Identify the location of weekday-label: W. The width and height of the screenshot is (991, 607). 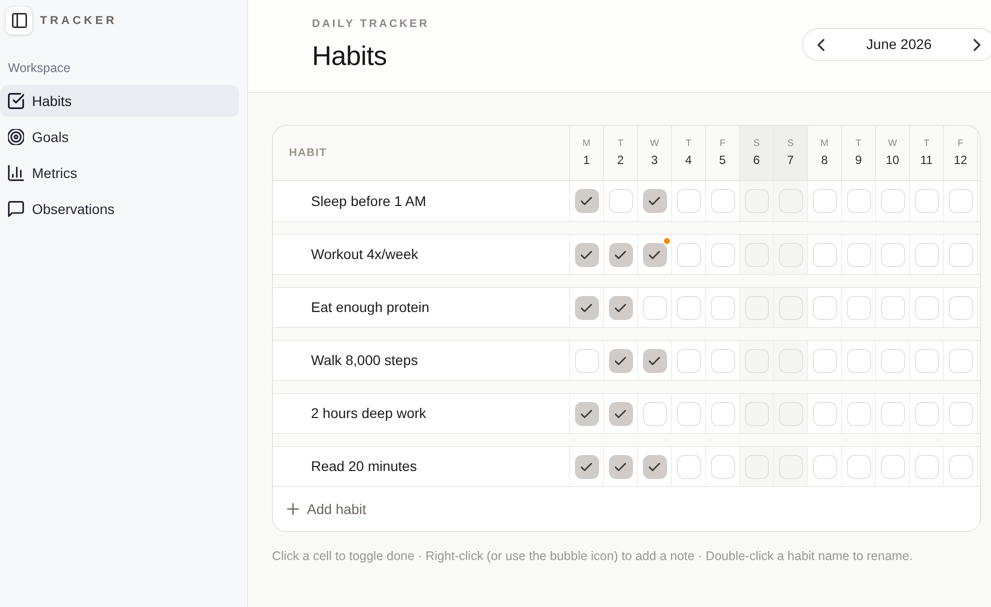
(892, 144).